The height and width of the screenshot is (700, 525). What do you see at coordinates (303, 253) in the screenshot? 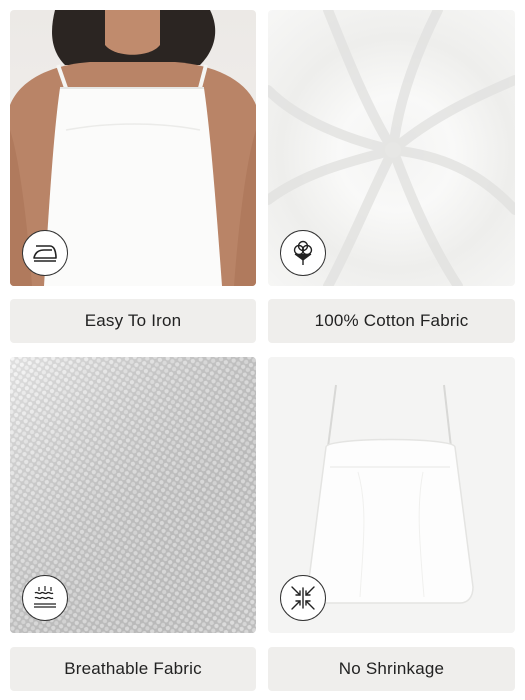
I see `cotton-boll-icon` at bounding box center [303, 253].